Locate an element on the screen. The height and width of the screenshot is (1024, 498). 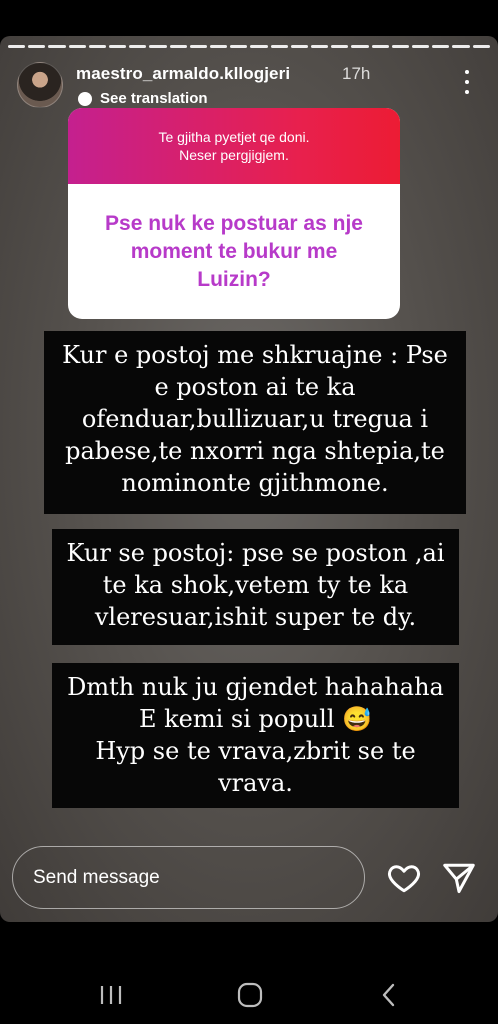
username: maestro_armaldo.kllogjeri is located at coordinates (183, 74).